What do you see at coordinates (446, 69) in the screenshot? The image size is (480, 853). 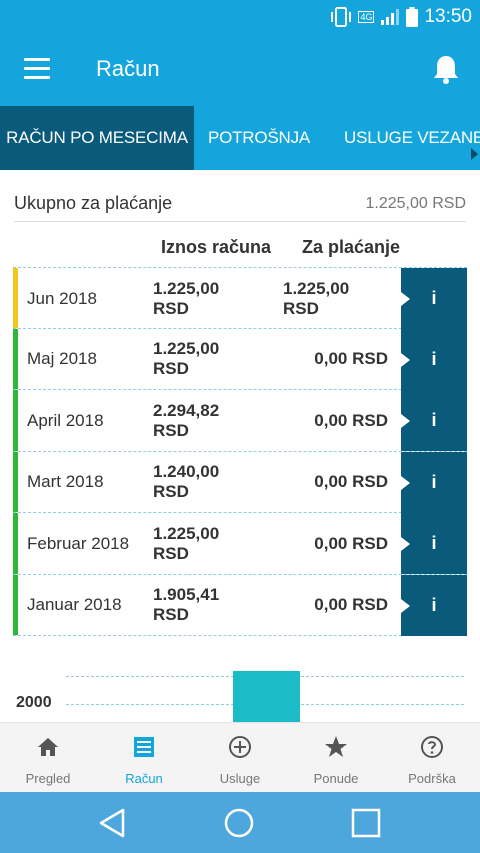 I see `bell-icon` at bounding box center [446, 69].